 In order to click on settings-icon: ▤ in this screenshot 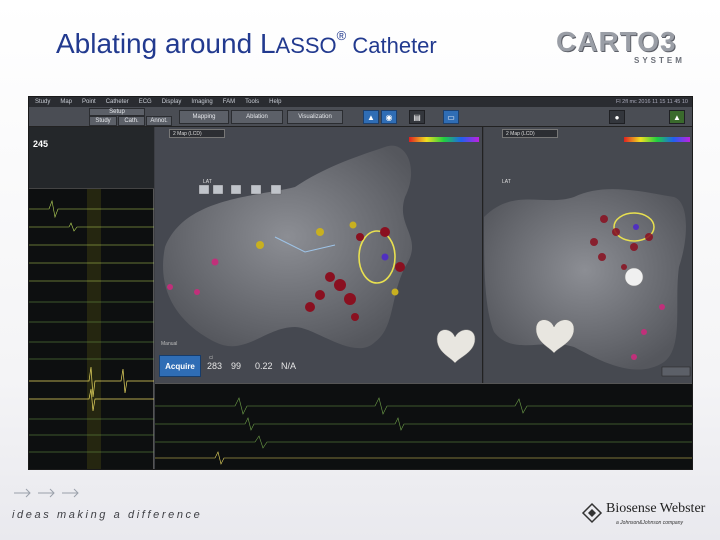, I will do `click(417, 117)`.